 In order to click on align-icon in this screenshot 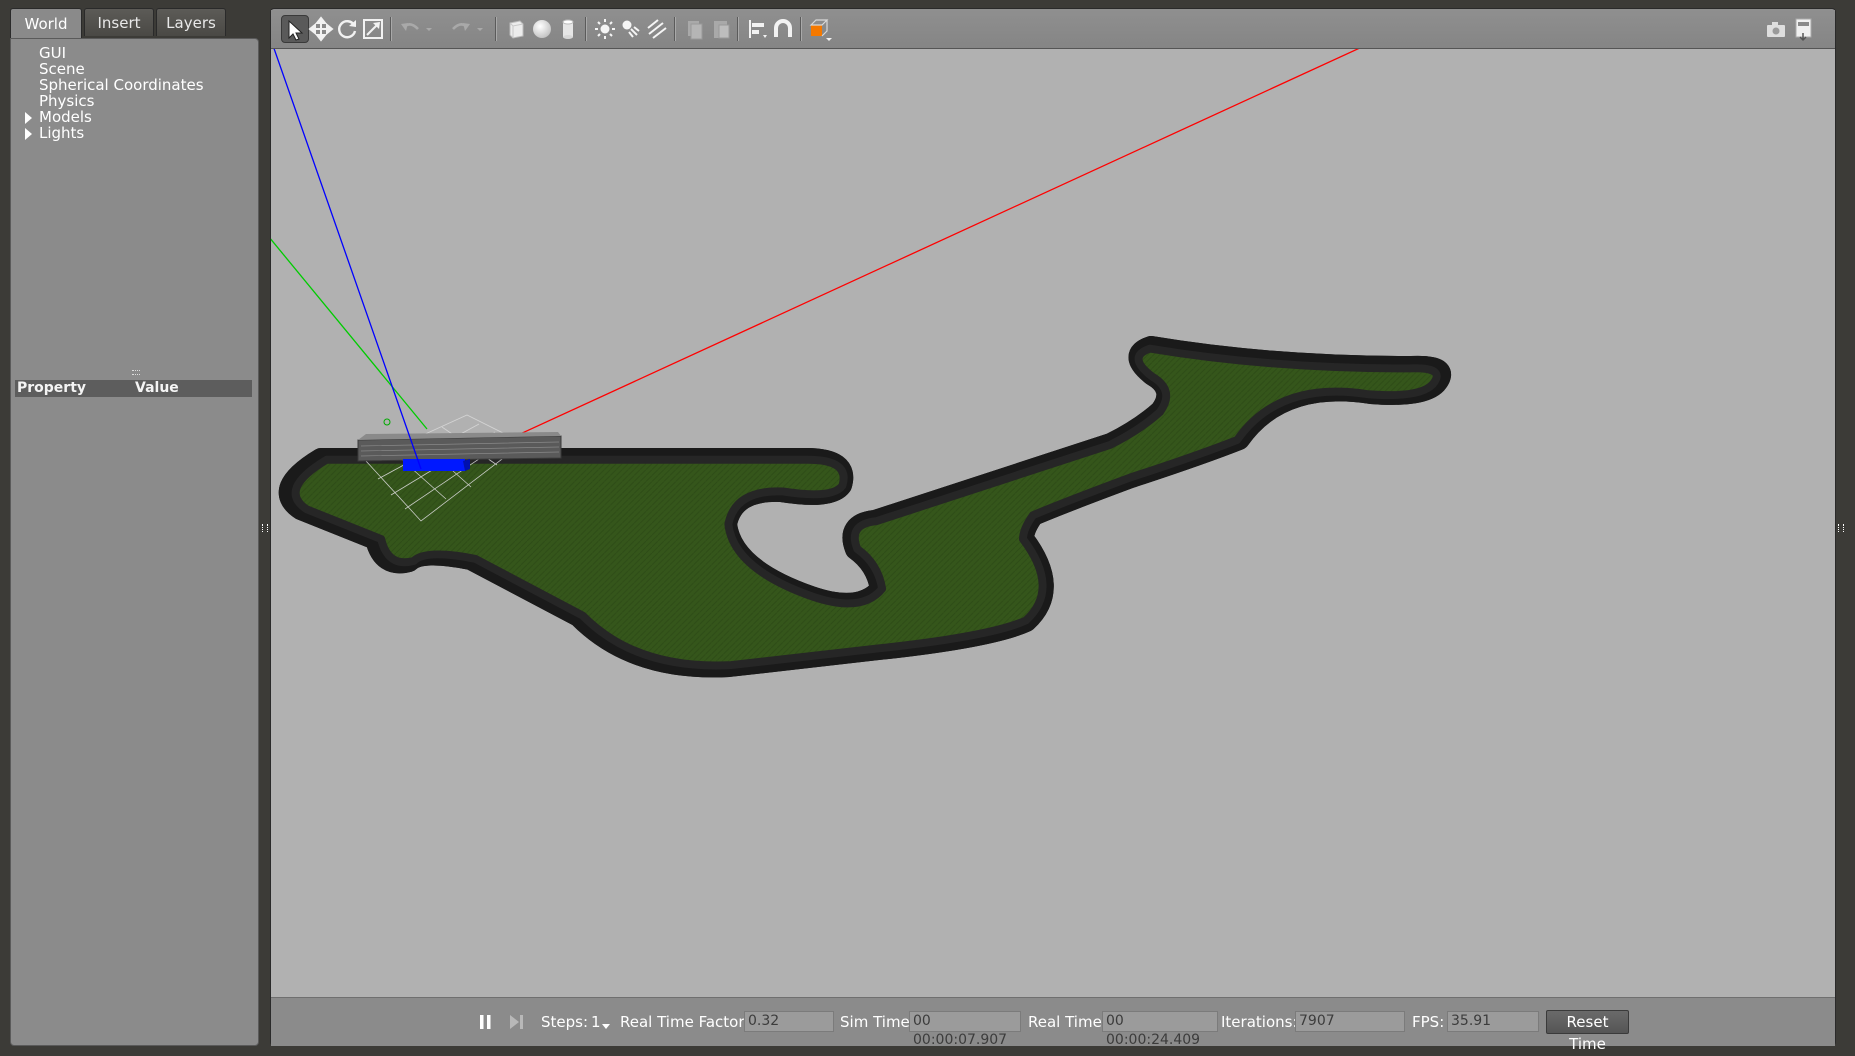, I will do `click(758, 29)`.